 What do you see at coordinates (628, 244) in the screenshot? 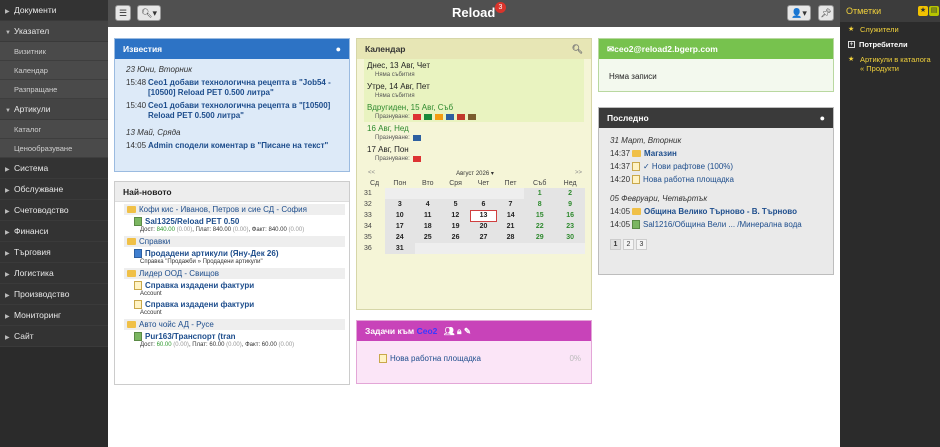
I see `page-button: 2` at bounding box center [628, 244].